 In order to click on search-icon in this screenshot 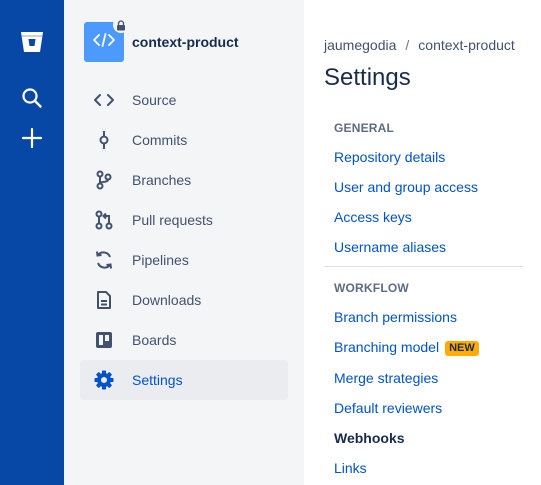, I will do `click(32, 98)`.